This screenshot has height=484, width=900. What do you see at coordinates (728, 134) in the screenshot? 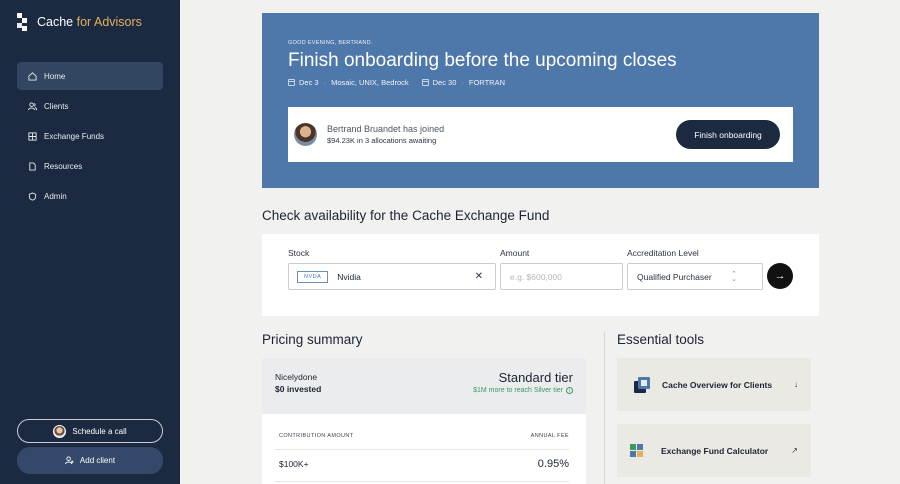
I see `finish-onboarding-button: Finish onboarding` at bounding box center [728, 134].